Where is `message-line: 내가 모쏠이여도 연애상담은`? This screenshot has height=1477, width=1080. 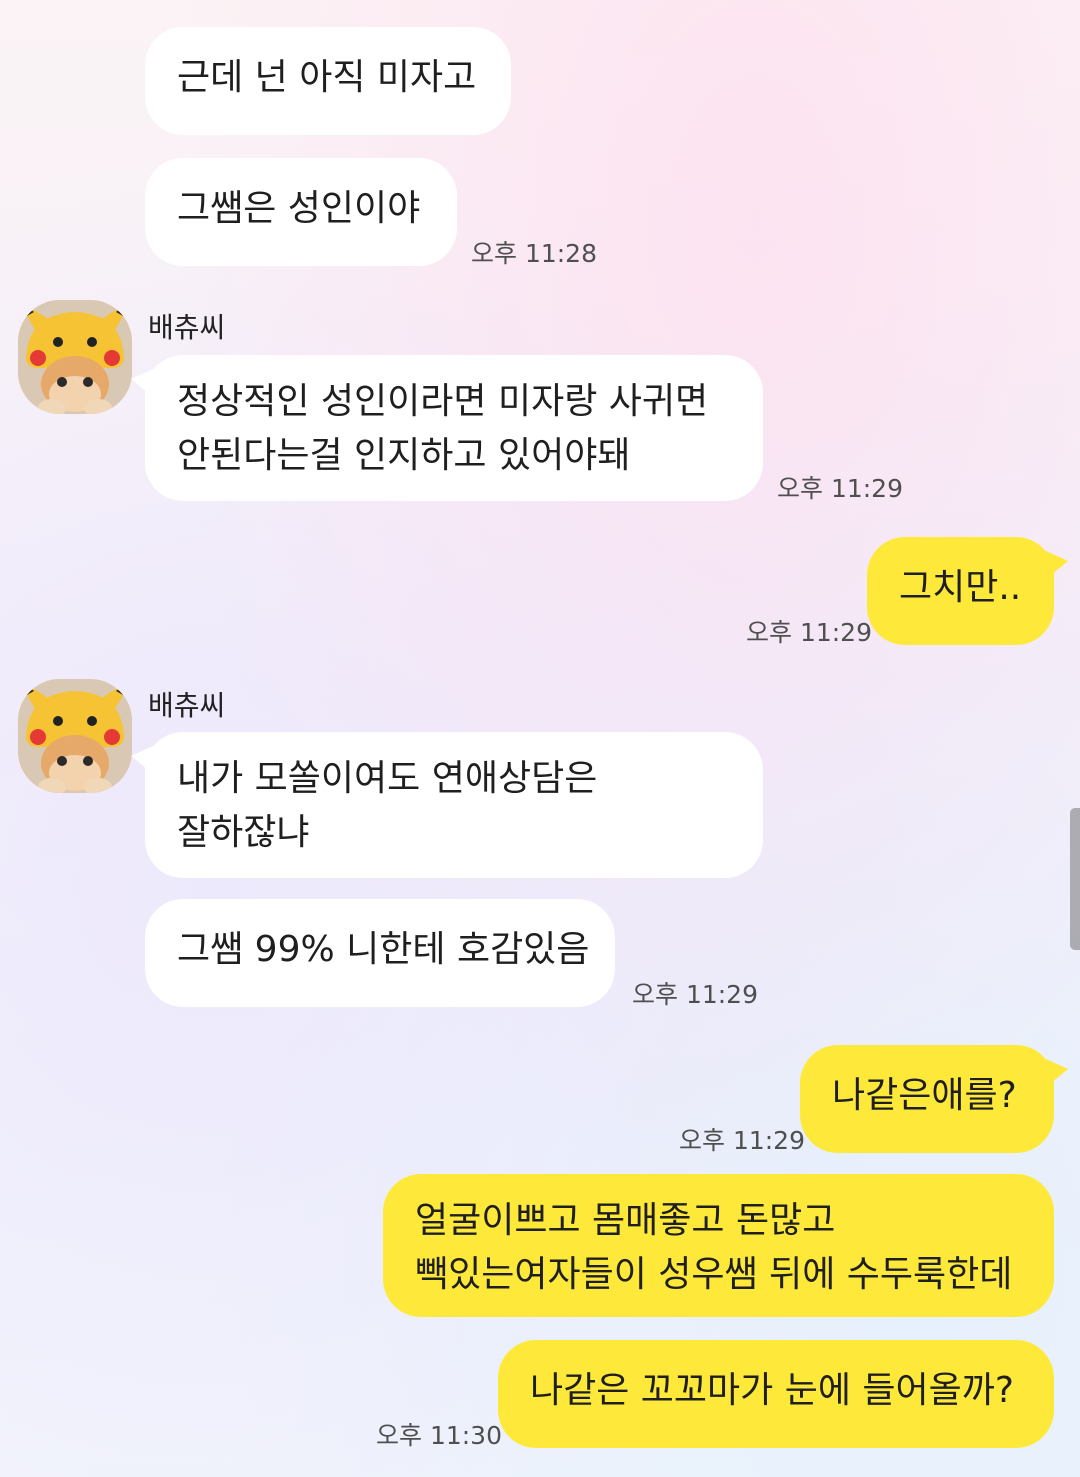 message-line: 내가 모쏠이여도 연애상담은 is located at coordinates (387, 778).